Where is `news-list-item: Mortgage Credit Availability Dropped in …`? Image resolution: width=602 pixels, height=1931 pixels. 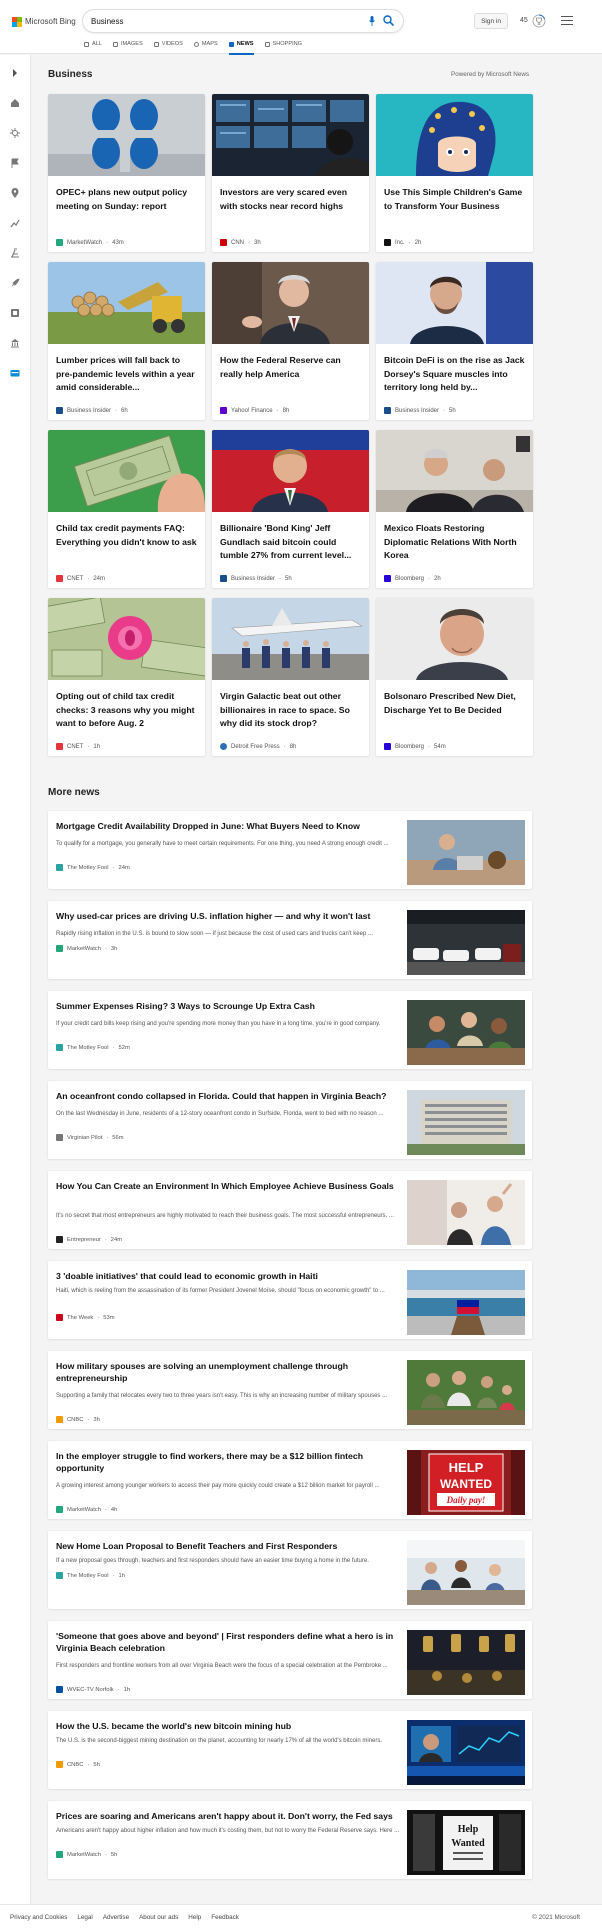
news-list-item: Mortgage Credit Availability Dropped in … is located at coordinates (290, 850).